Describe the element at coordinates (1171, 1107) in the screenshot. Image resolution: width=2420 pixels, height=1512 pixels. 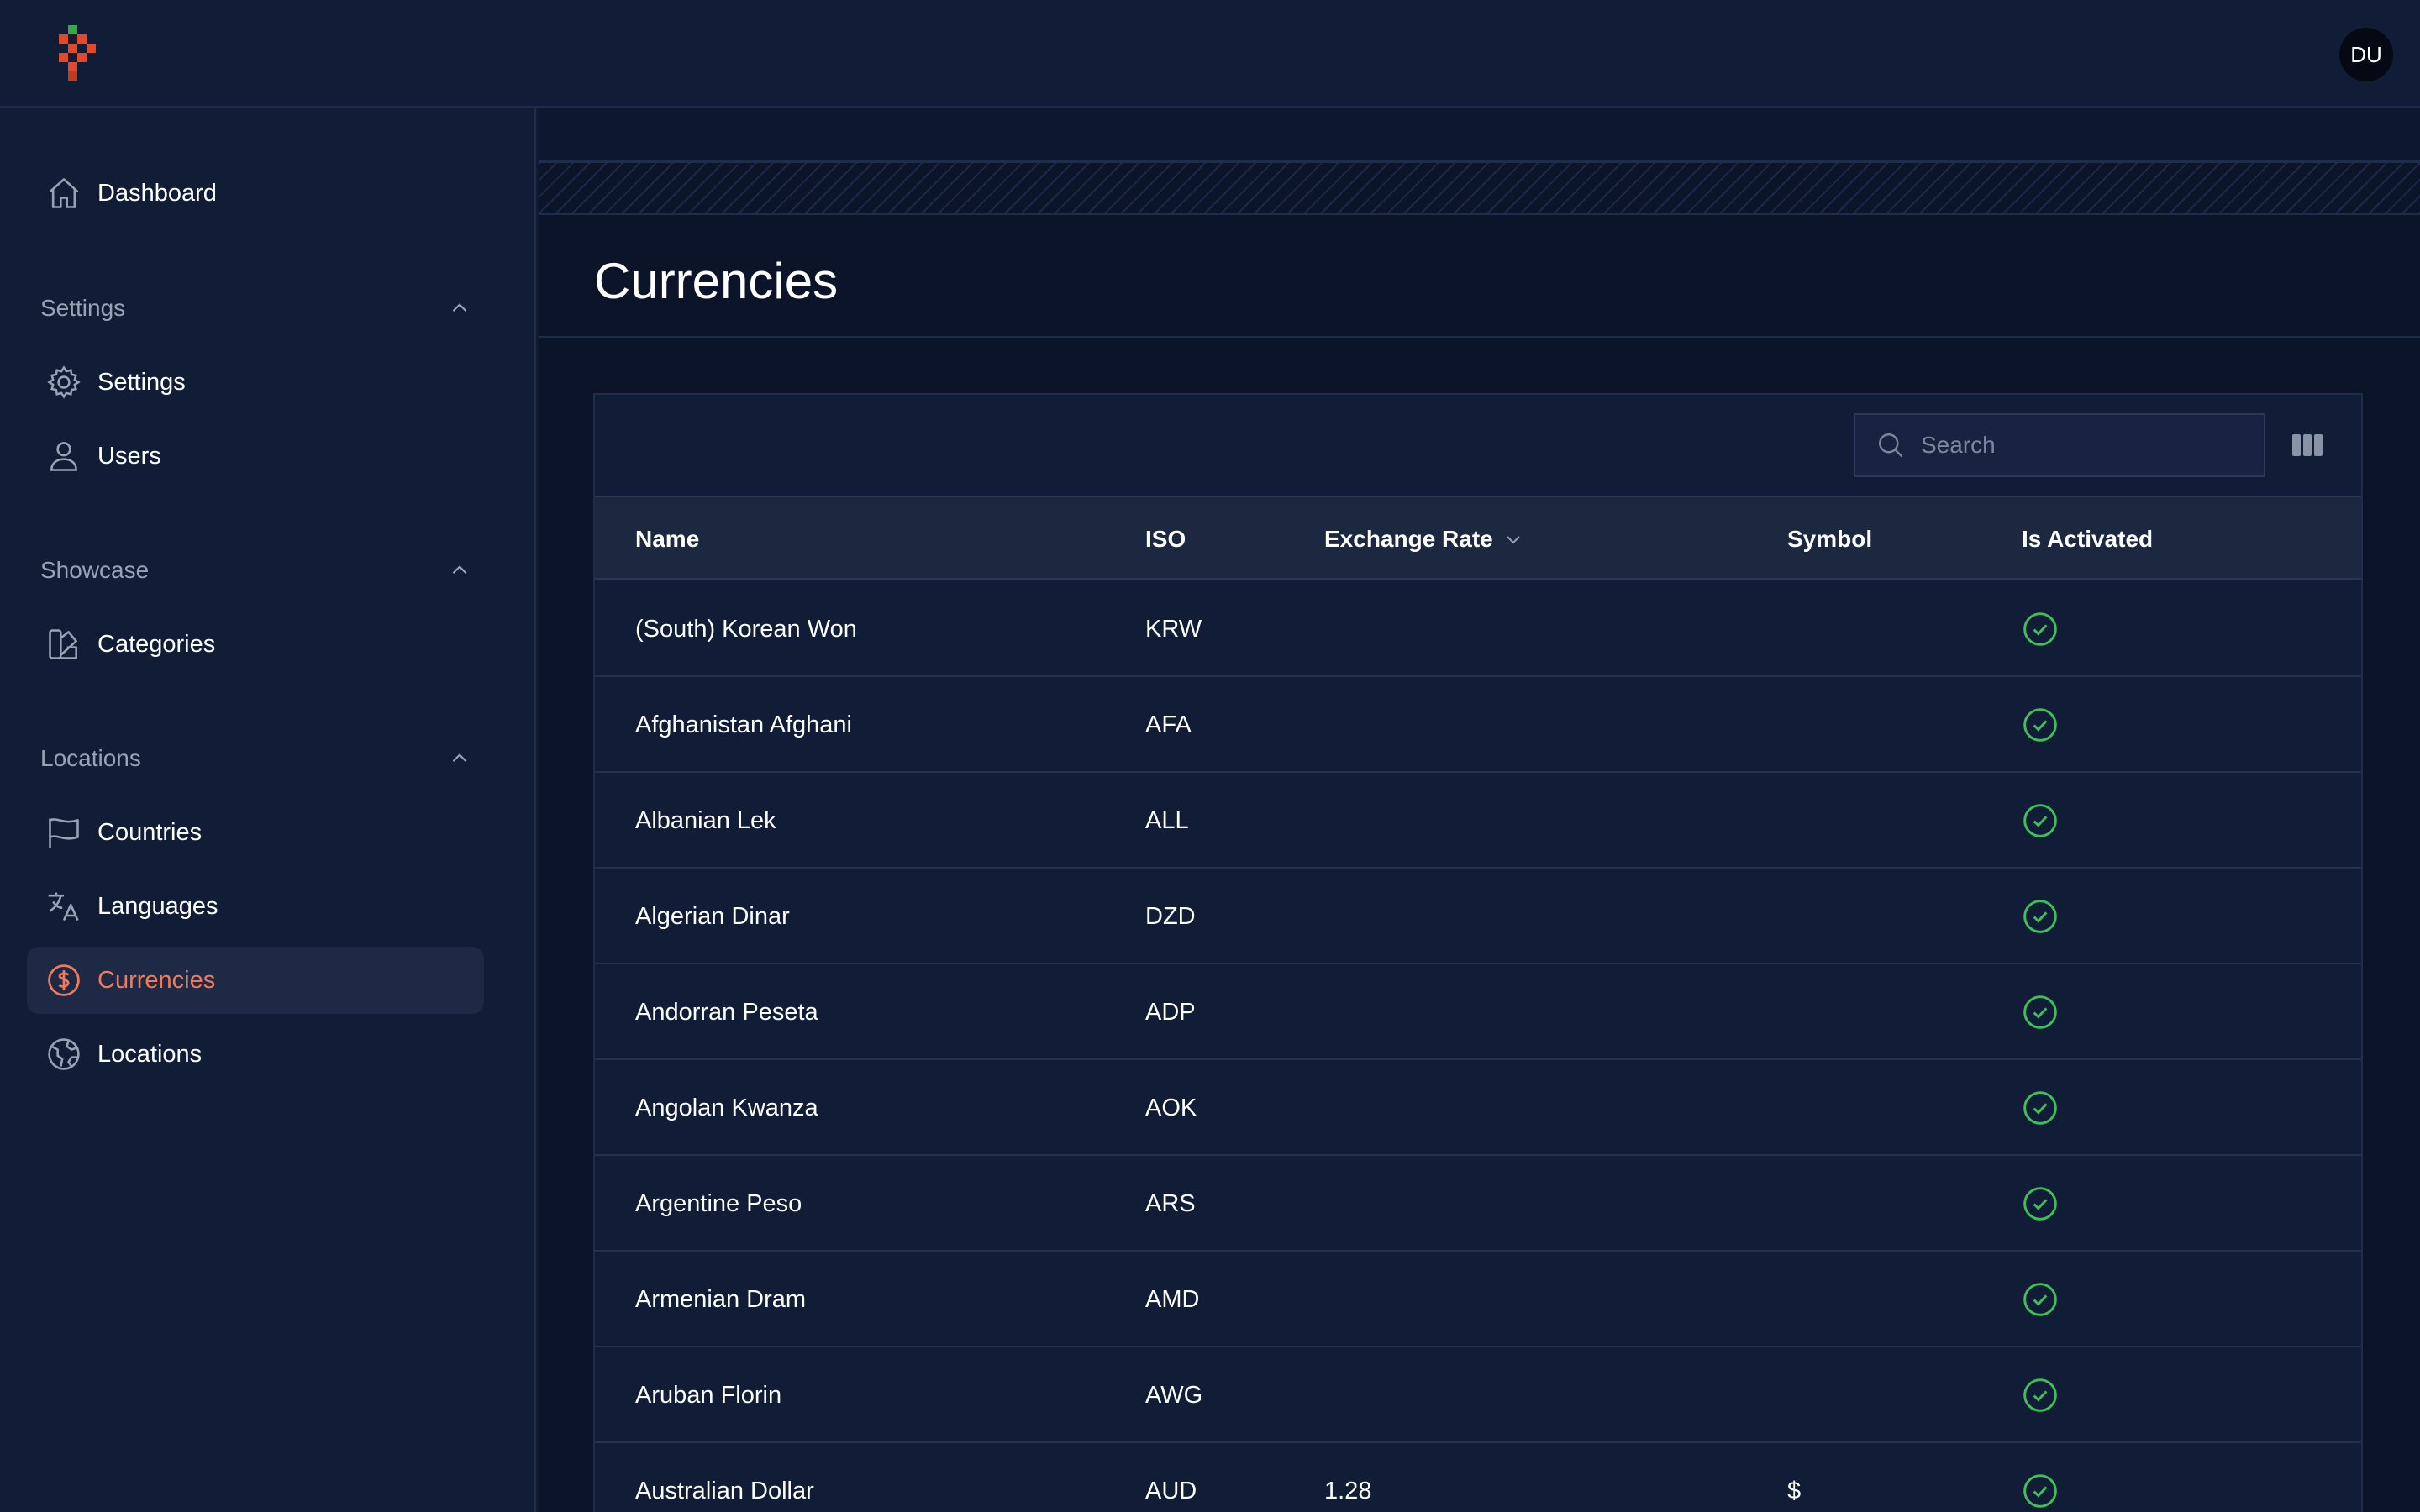
I see `cell-iso: AOK` at that location.